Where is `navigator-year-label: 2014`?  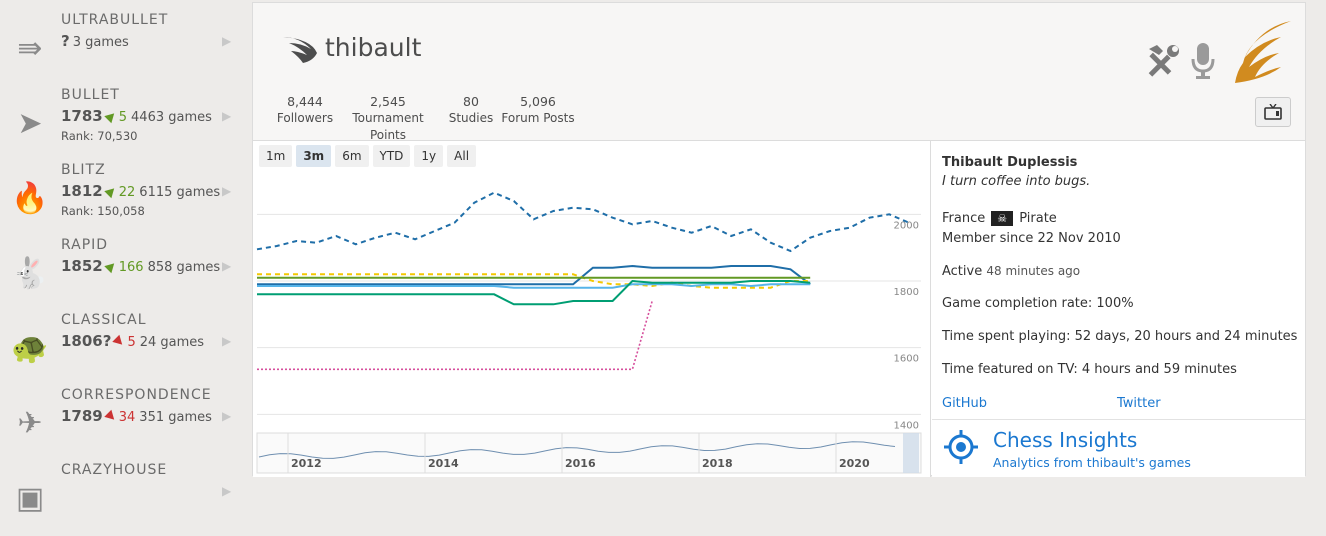
navigator-year-label: 2014 is located at coordinates (443, 463).